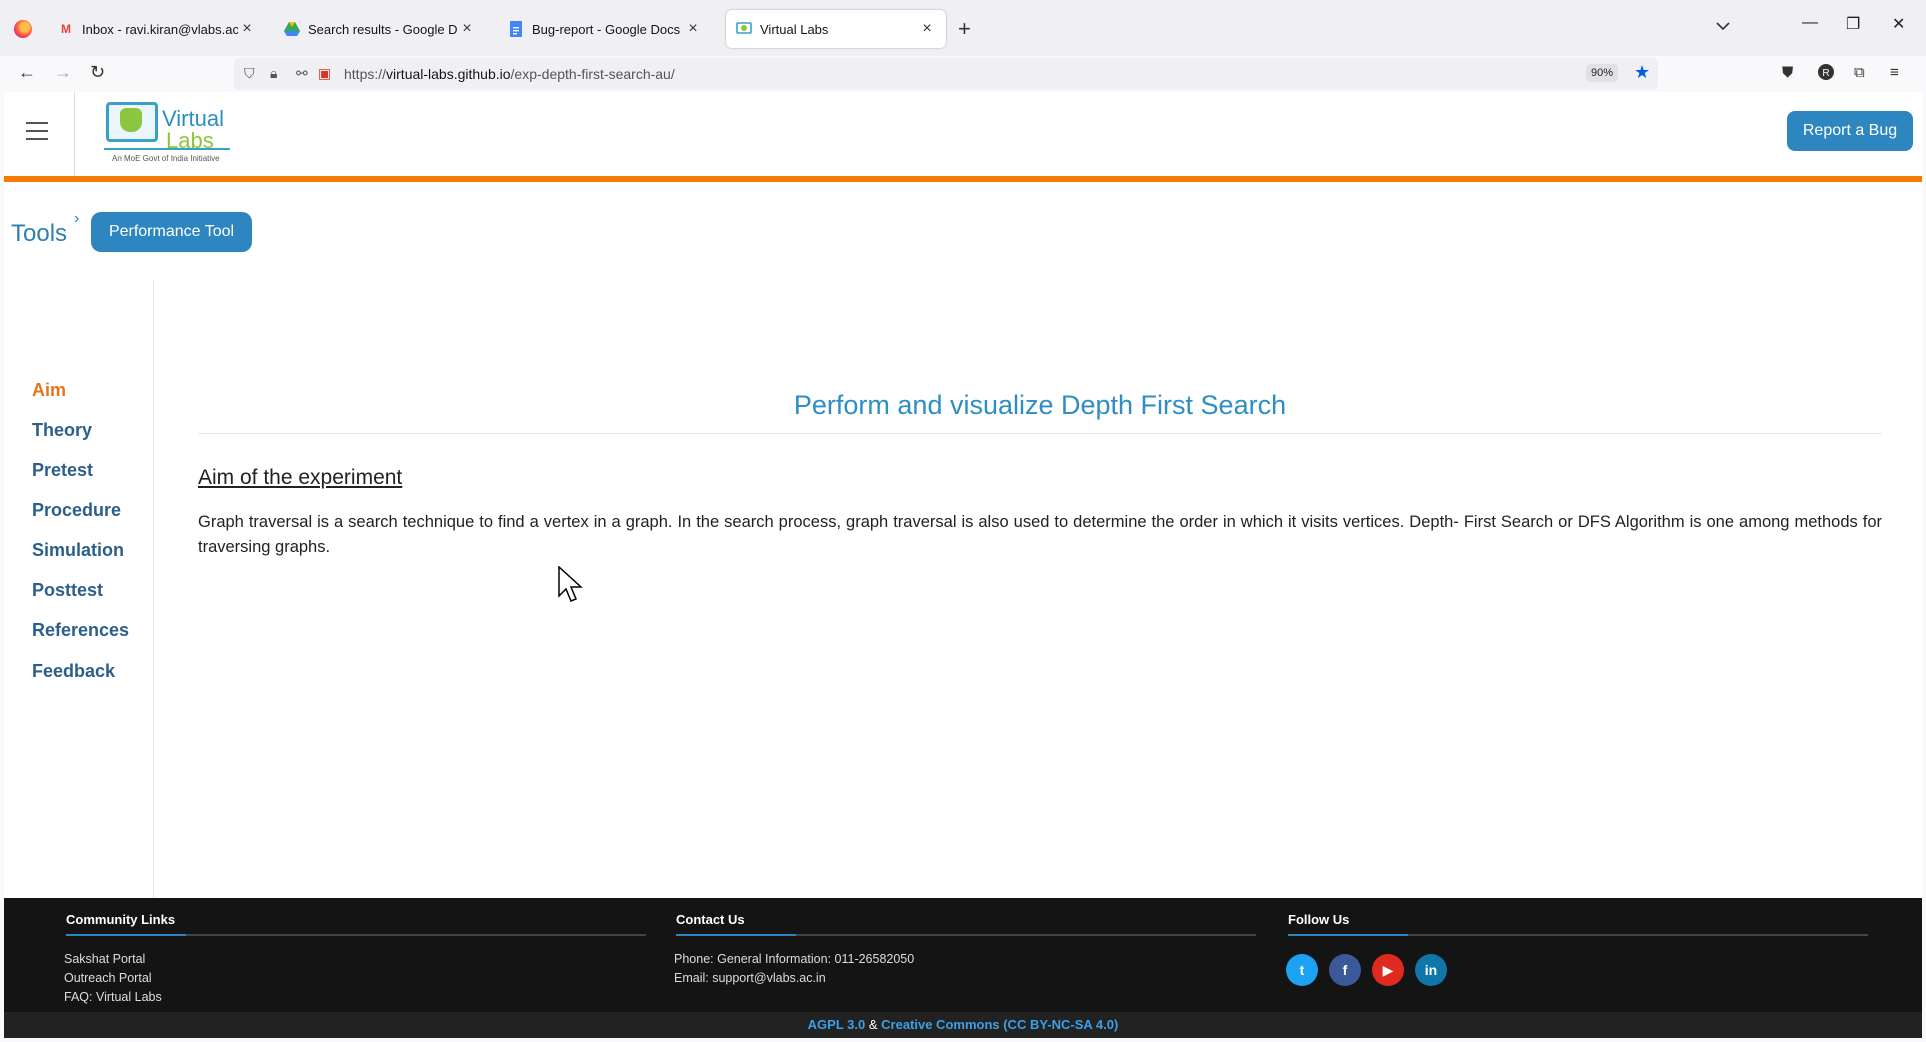  Describe the element at coordinates (750, 978) in the screenshot. I see `contact-email: Email: support@vlabs.ac.in` at that location.